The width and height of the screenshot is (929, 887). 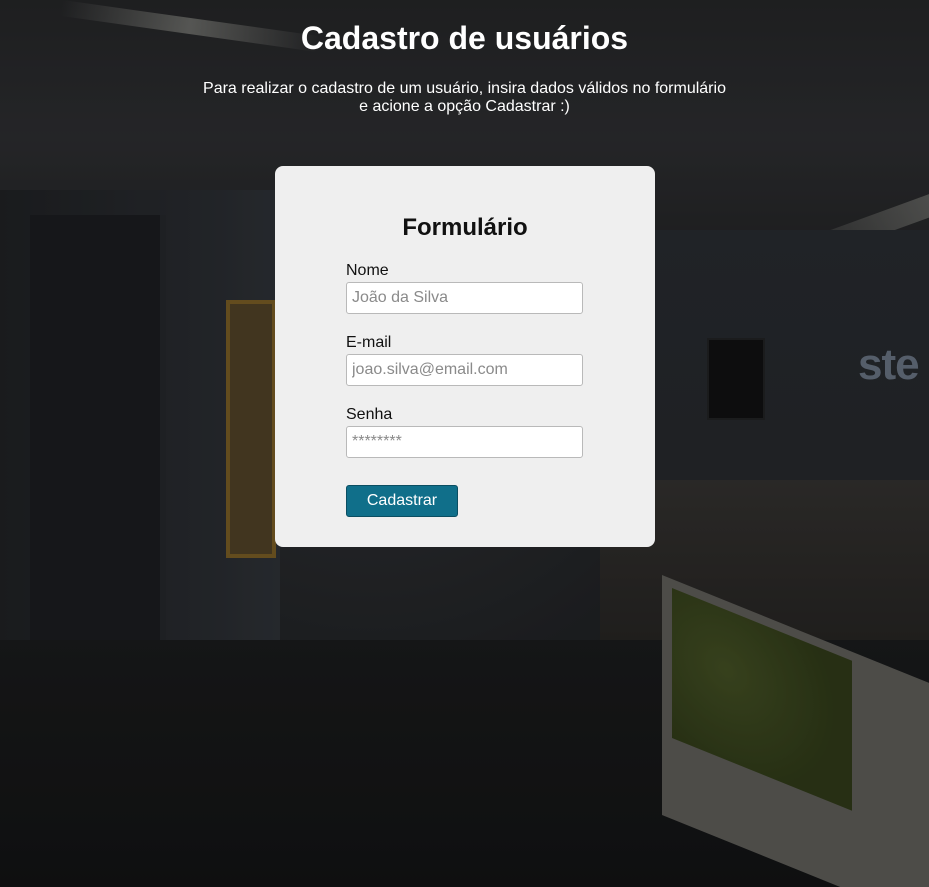 What do you see at coordinates (464, 370) in the screenshot?
I see `email-input` at bounding box center [464, 370].